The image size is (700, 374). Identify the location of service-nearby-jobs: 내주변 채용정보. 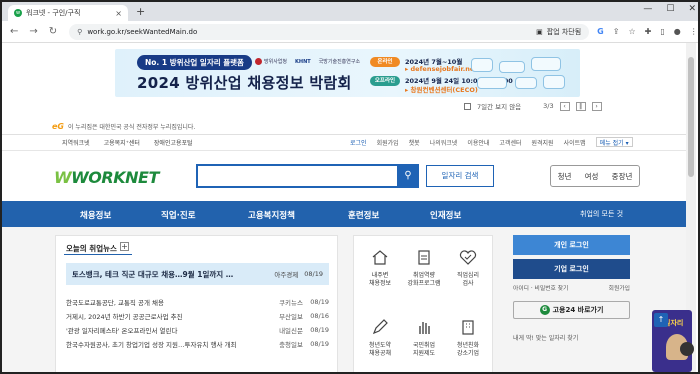
(380, 268).